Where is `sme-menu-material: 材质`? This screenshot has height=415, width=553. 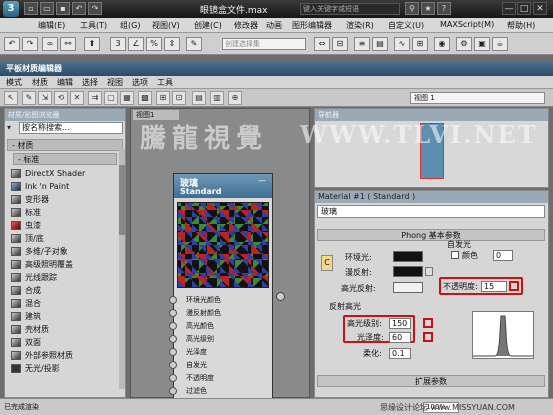 sme-menu-material: 材质 is located at coordinates (40, 82).